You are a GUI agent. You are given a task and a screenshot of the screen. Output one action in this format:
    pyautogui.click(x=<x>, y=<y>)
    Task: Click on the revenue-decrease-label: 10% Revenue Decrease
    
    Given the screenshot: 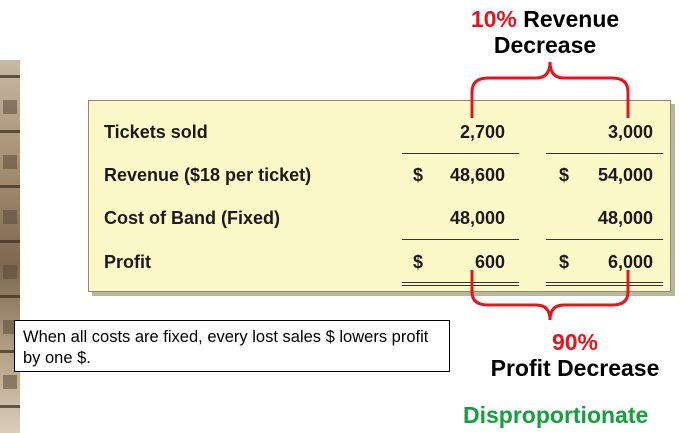 What is the action you would take?
    pyautogui.click(x=545, y=32)
    